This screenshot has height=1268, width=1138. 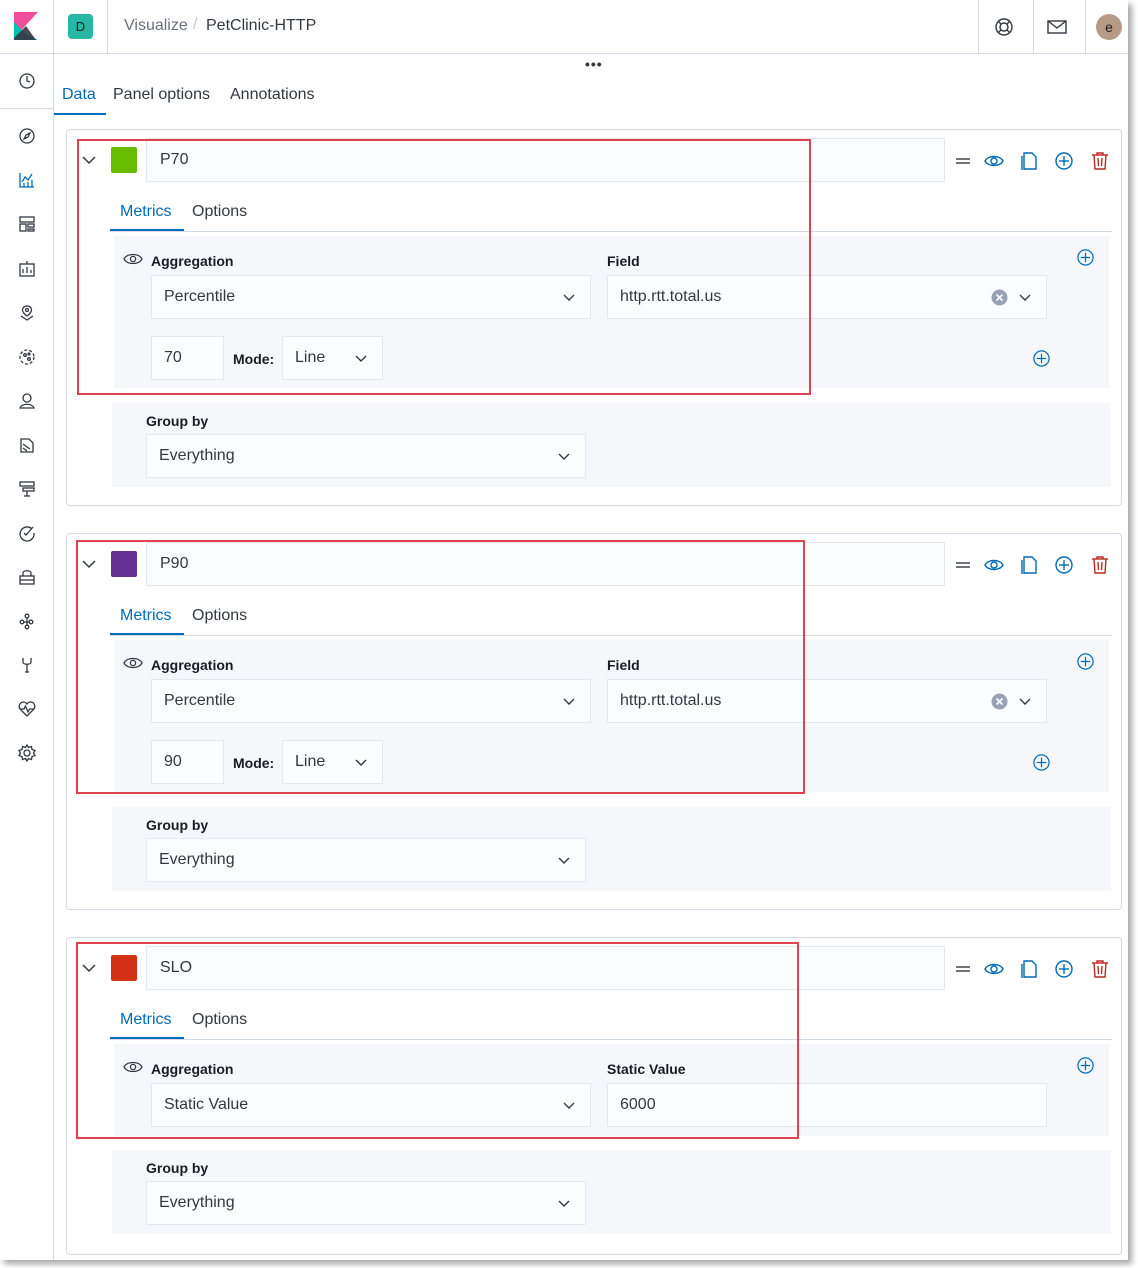 I want to click on more-options-button: •••, so click(x=594, y=64).